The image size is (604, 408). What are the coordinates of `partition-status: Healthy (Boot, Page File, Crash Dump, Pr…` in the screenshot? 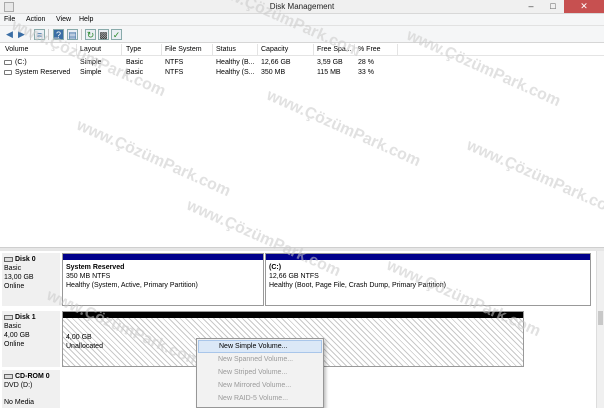 It's located at (358, 285).